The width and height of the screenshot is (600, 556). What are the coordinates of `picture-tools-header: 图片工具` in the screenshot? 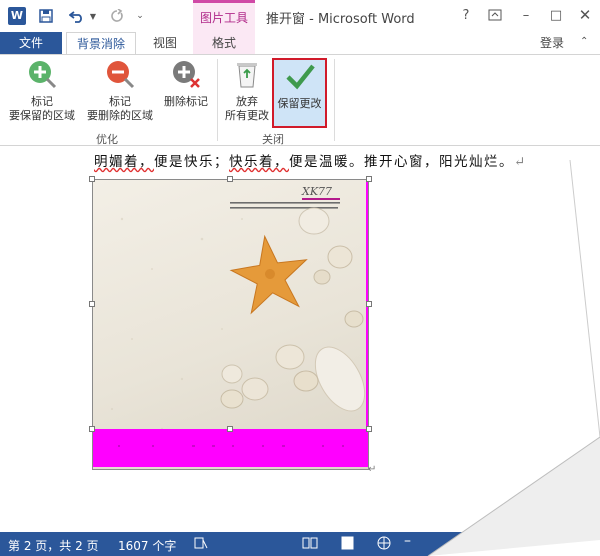 It's located at (224, 16).